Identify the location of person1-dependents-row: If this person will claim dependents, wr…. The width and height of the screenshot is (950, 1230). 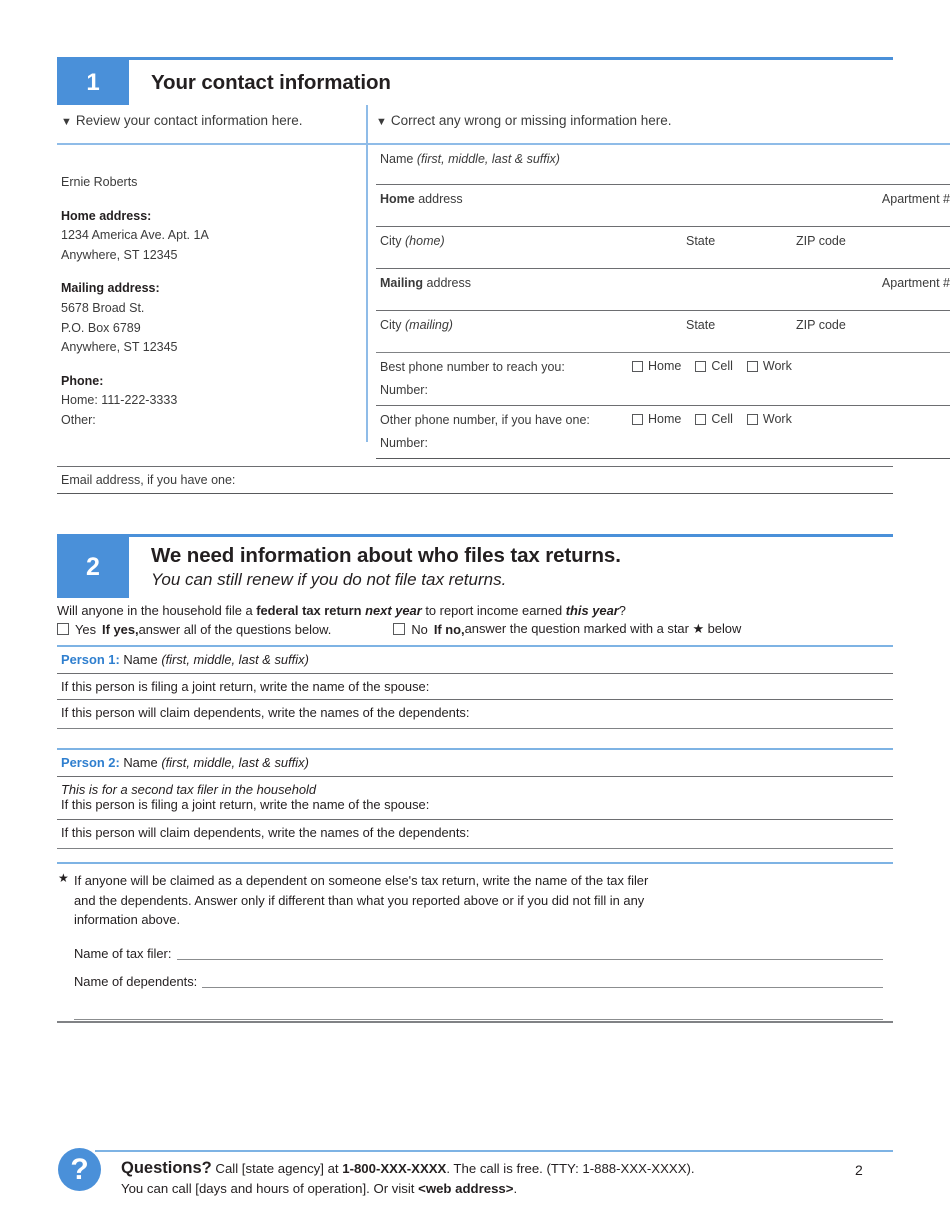
(475, 712).